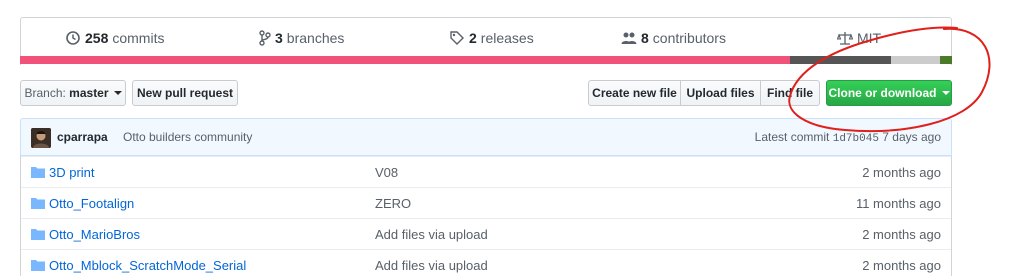 This screenshot has width=1024, height=280. I want to click on branches-count: 3, so click(279, 38).